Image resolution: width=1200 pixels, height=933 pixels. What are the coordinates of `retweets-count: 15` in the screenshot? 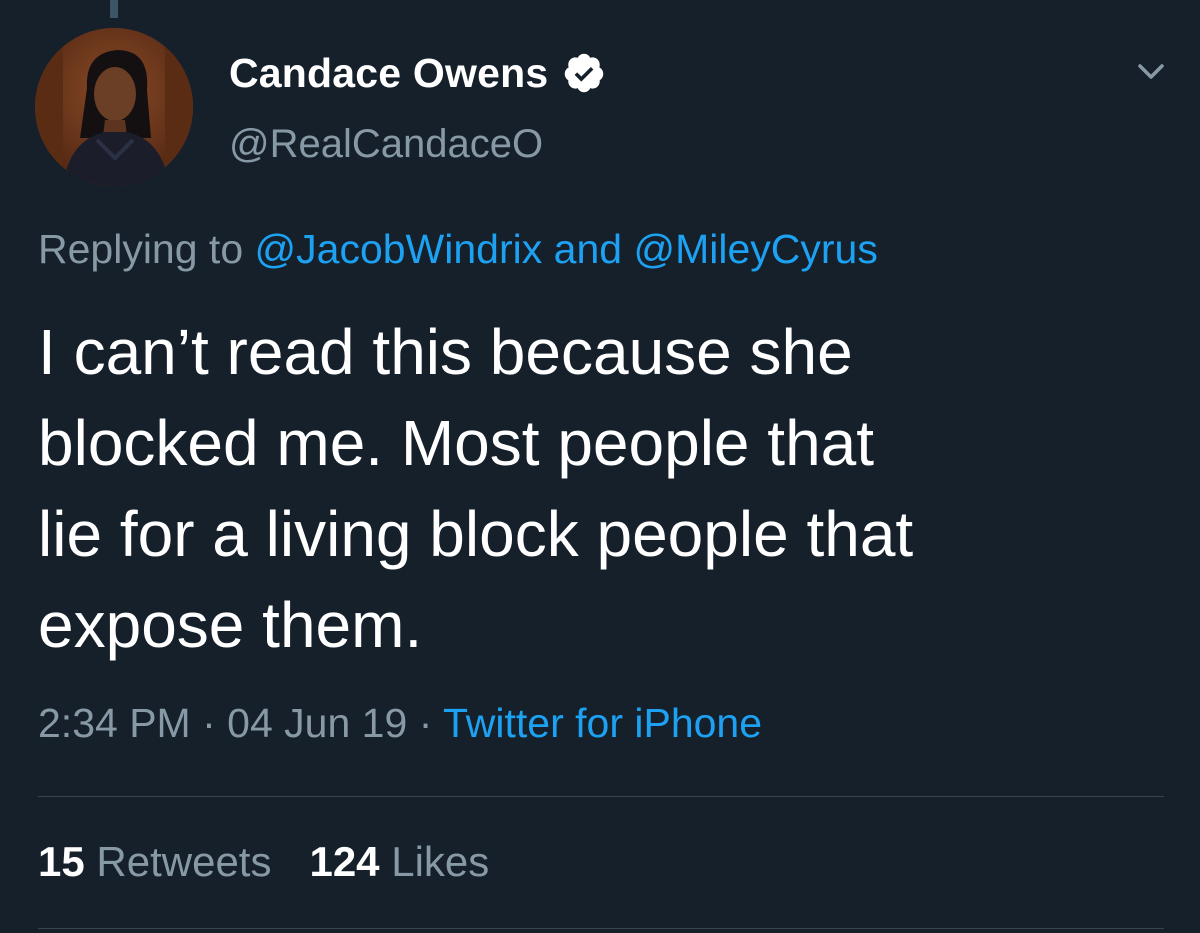 It's located at (61, 861).